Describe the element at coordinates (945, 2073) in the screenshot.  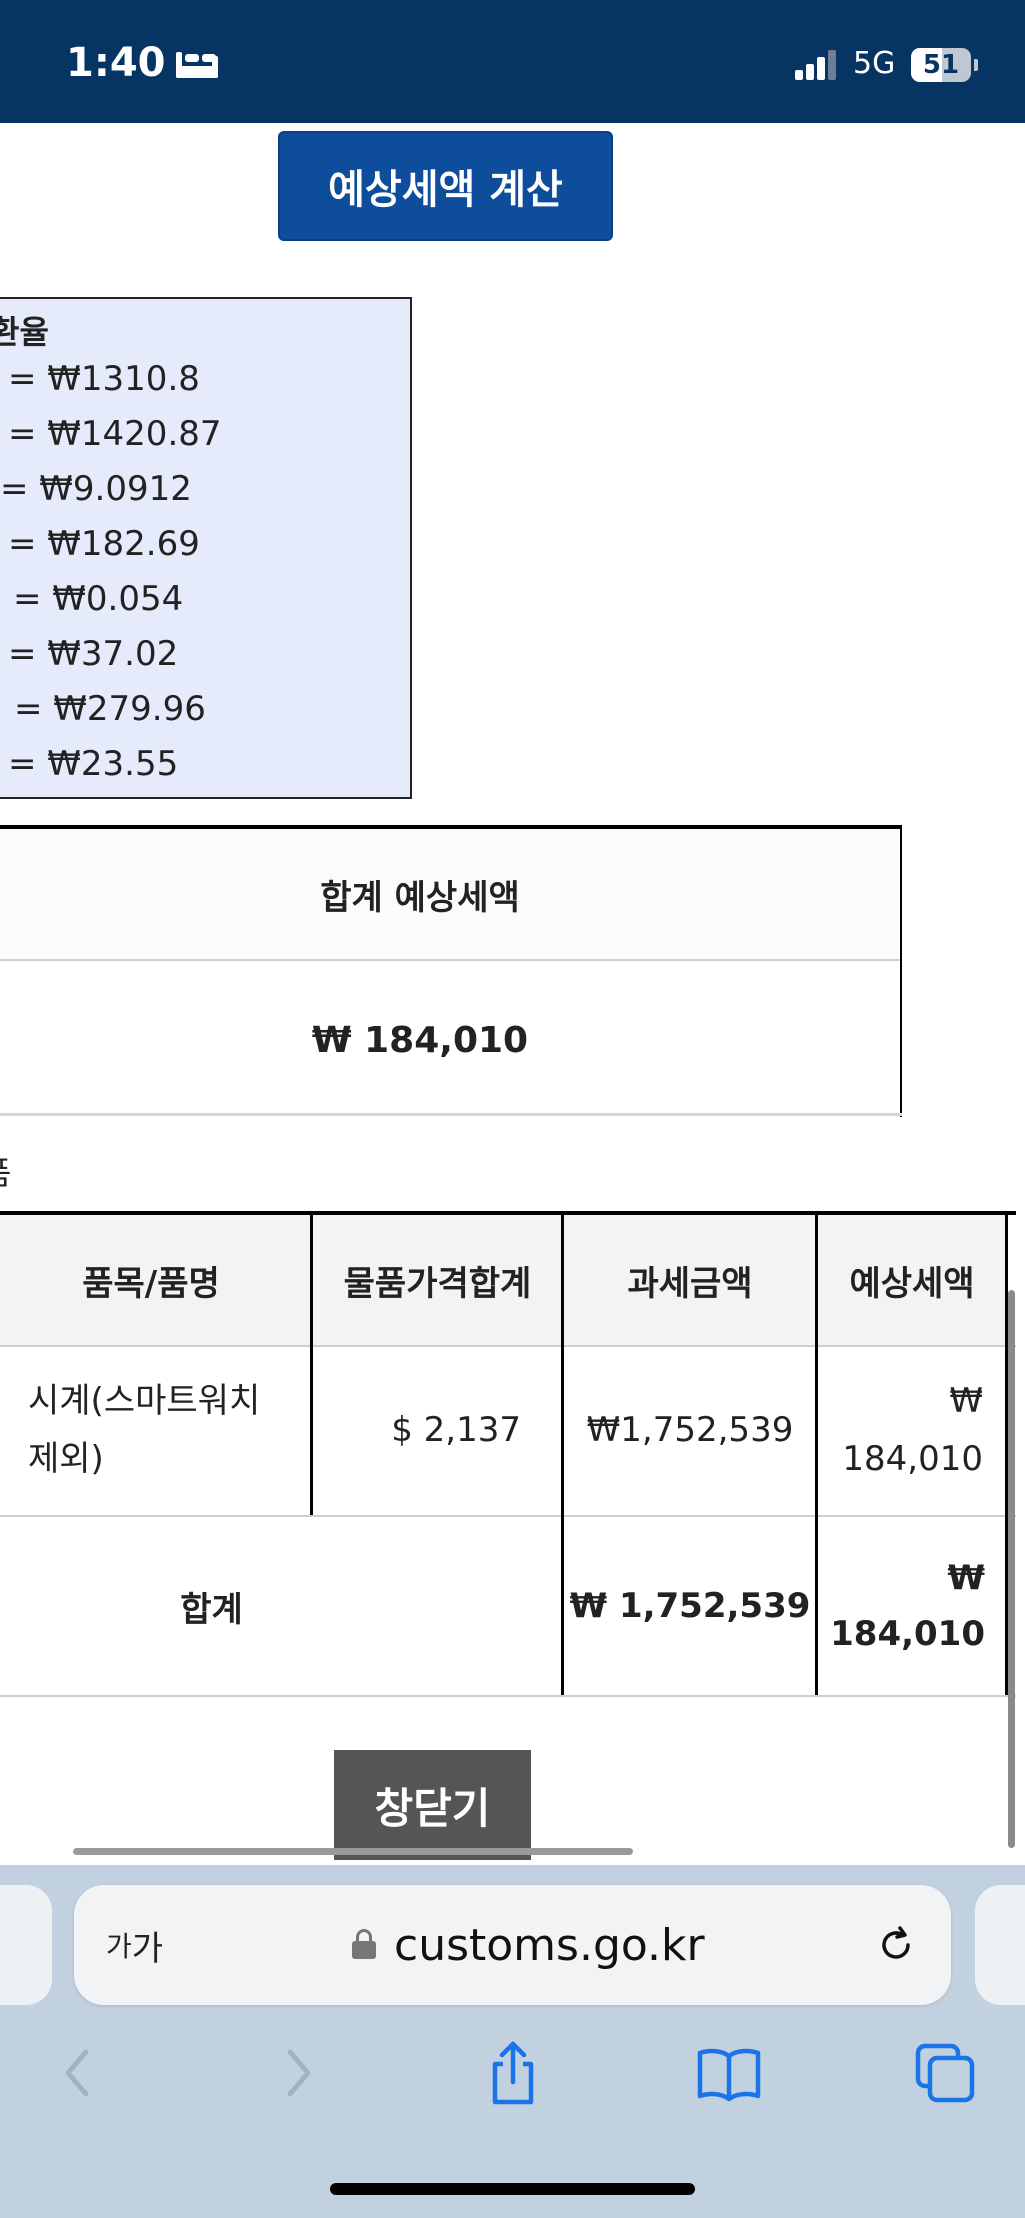
I see `tabs-icon` at that location.